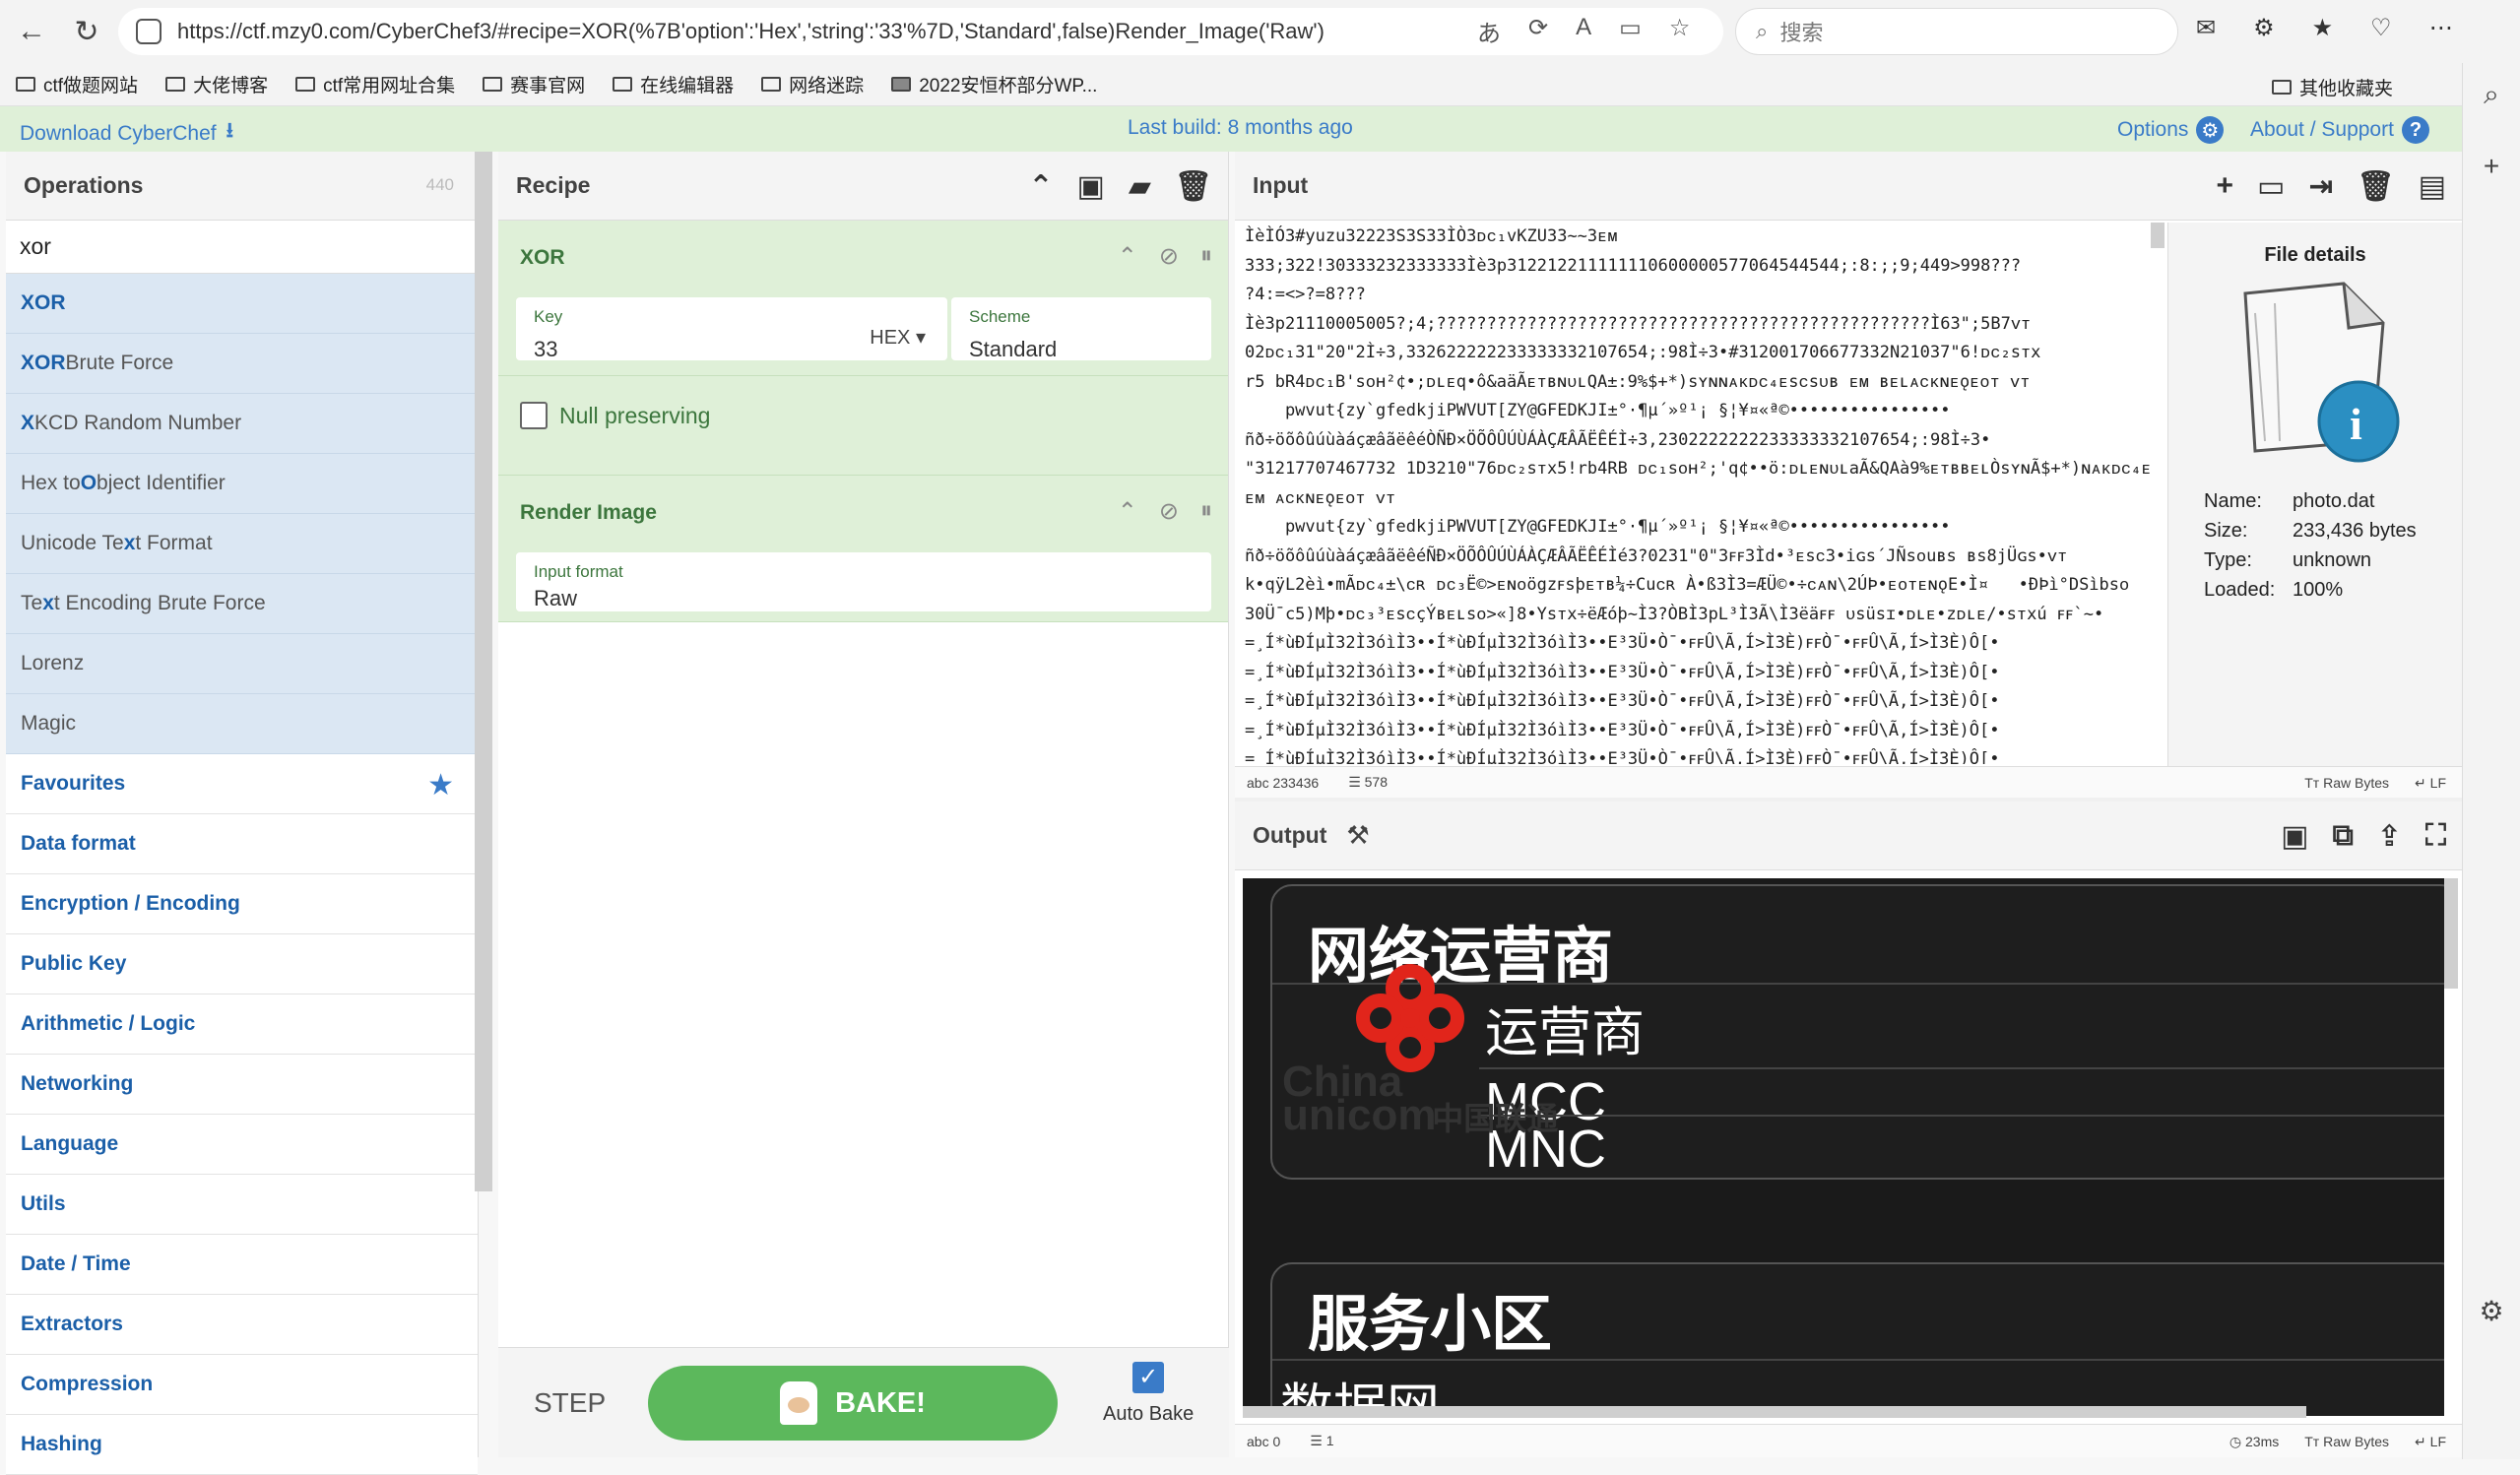 The height and width of the screenshot is (1475, 2520). What do you see at coordinates (216, 84) in the screenshot?
I see `bookmark-folder: 大佬博客` at bounding box center [216, 84].